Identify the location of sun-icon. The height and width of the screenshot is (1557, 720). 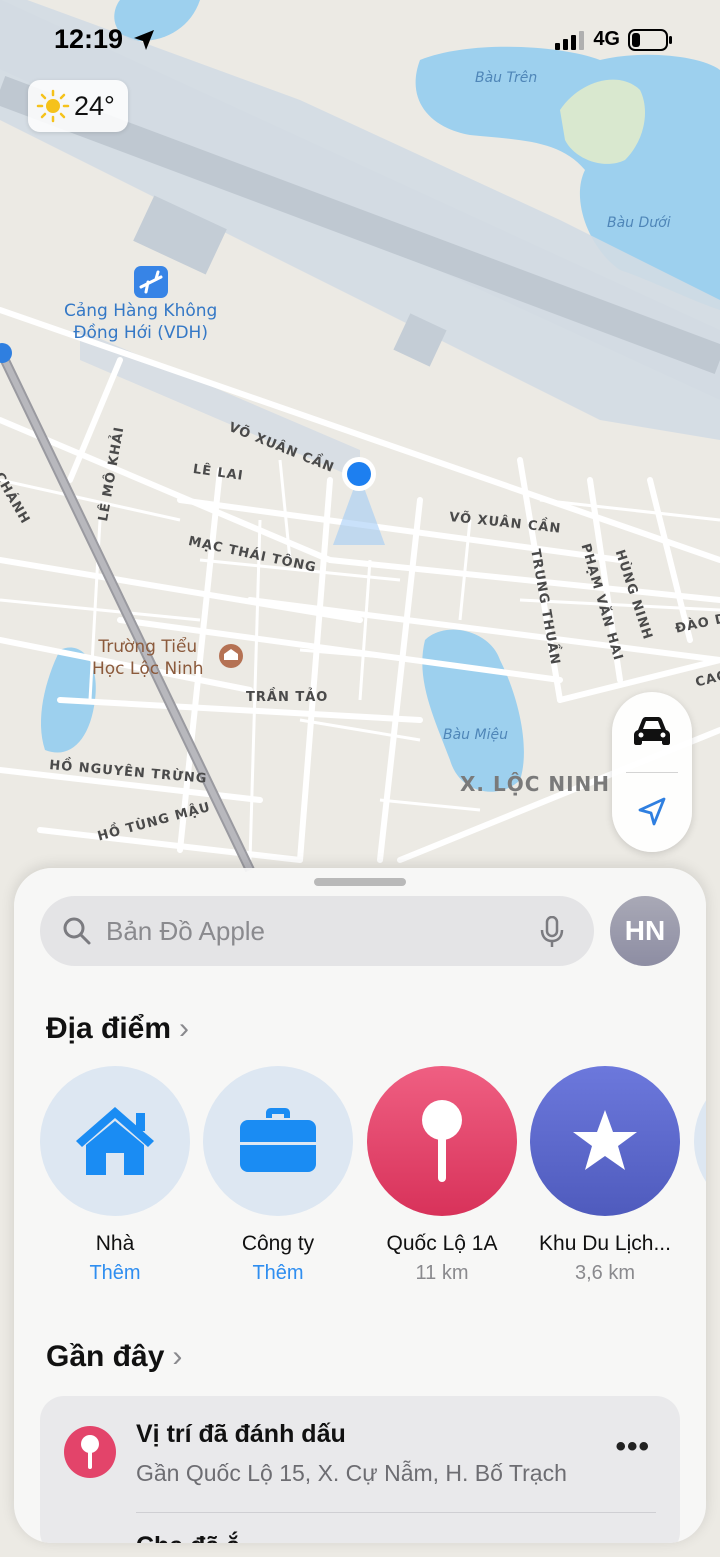
(53, 106).